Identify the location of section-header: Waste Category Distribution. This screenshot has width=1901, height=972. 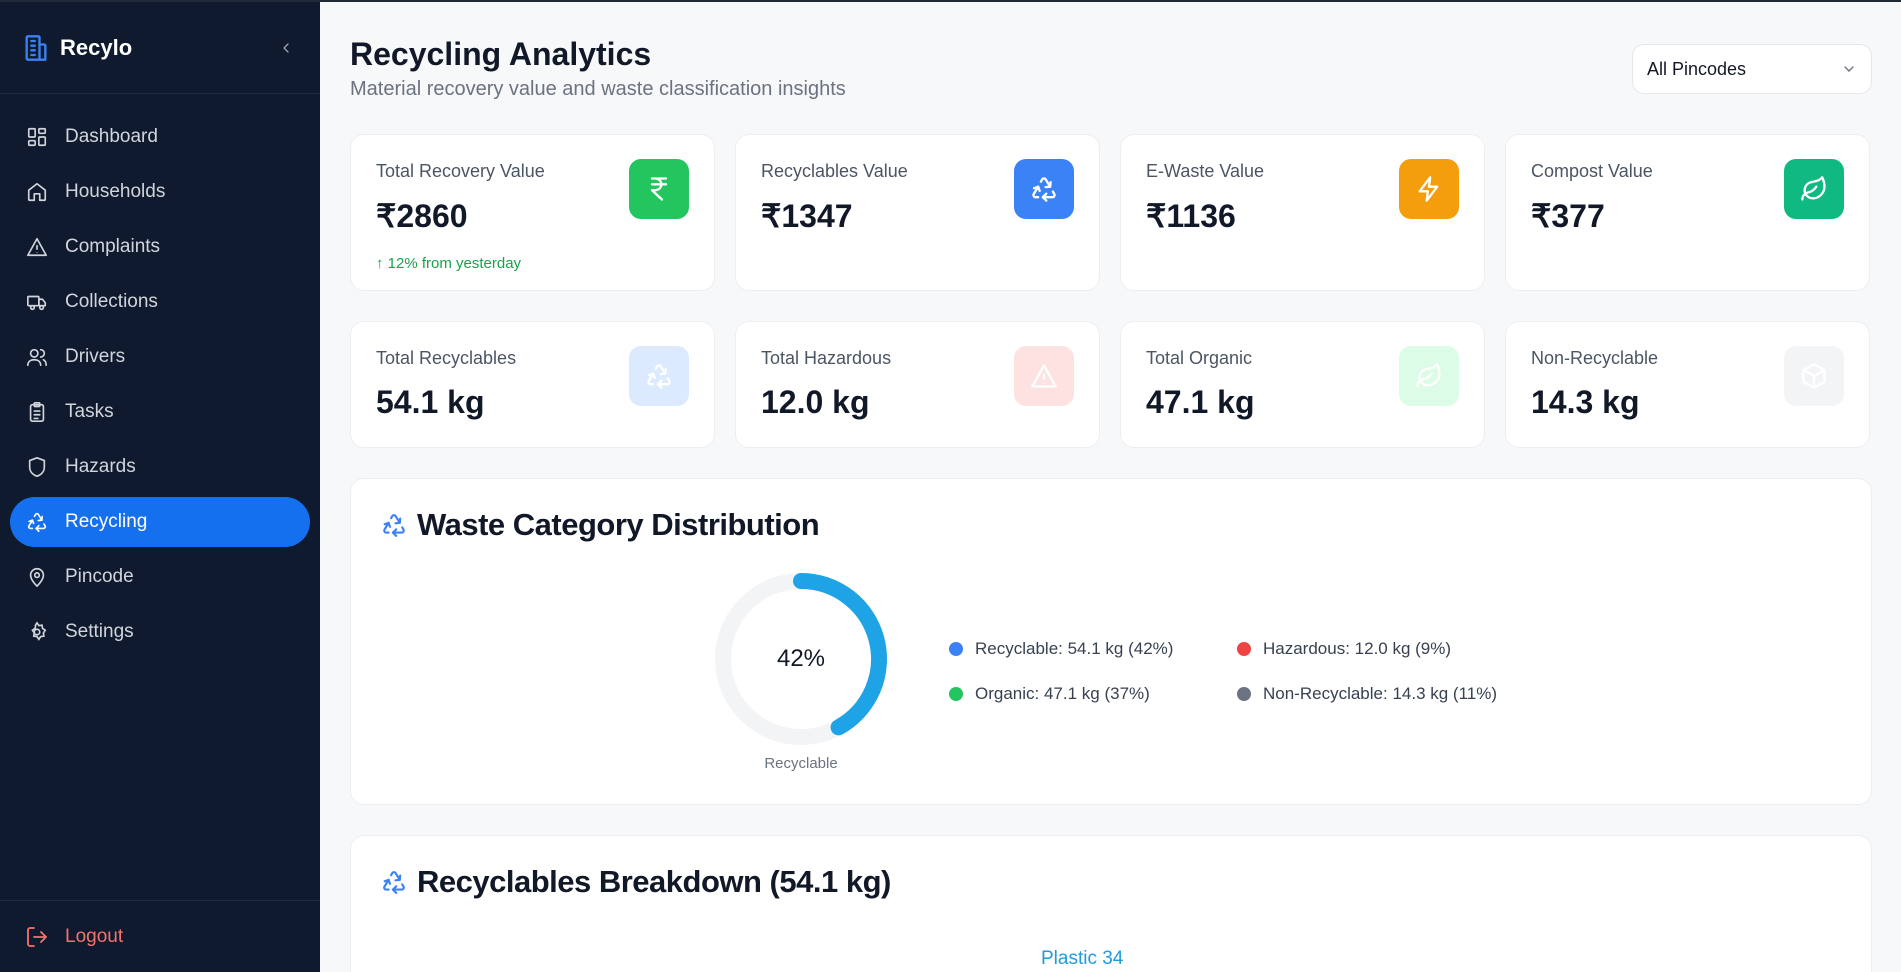
(600, 525).